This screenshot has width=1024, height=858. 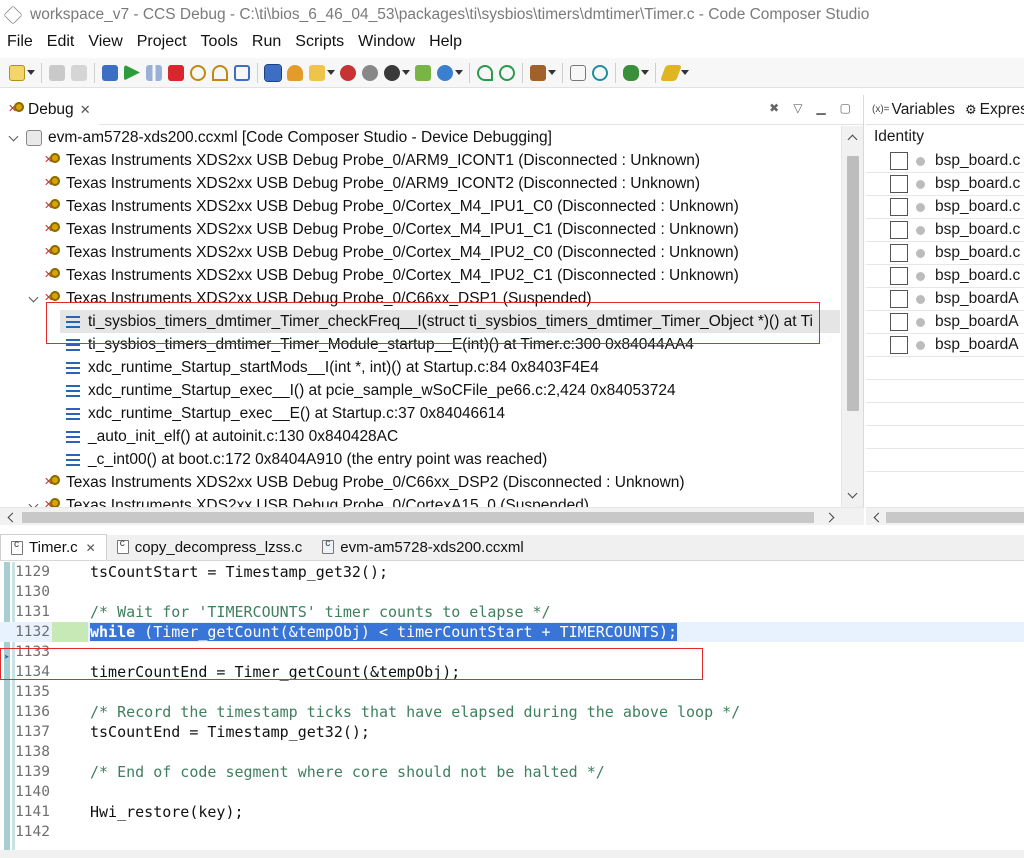 I want to click on tab-expressions: ⚙ Expres, so click(x=994, y=110).